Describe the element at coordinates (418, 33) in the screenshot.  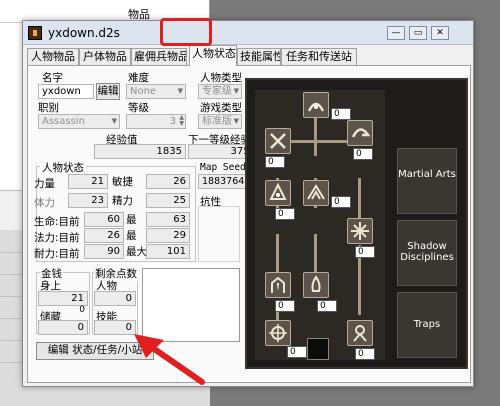
I see `maximize-button: ▭` at that location.